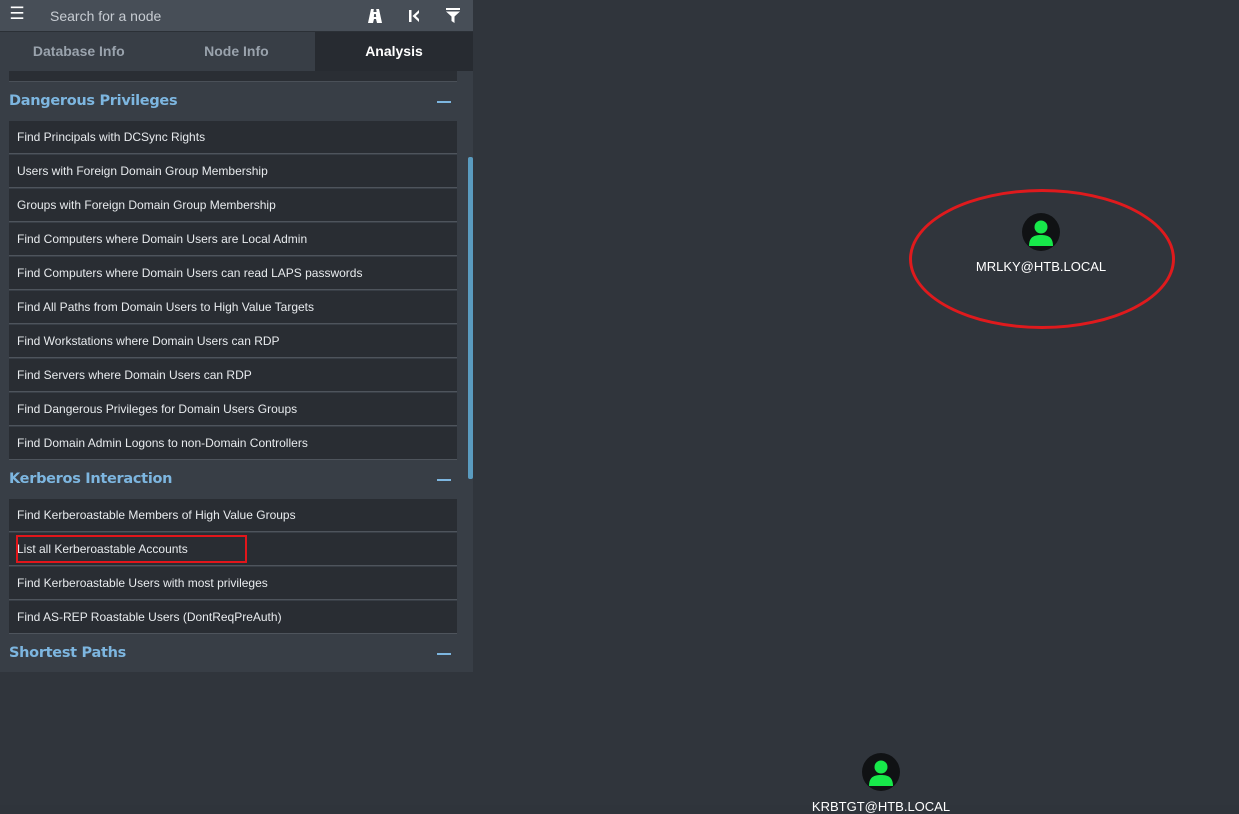 This screenshot has height=814, width=1239. What do you see at coordinates (470, 318) in the screenshot?
I see `scrollbar` at bounding box center [470, 318].